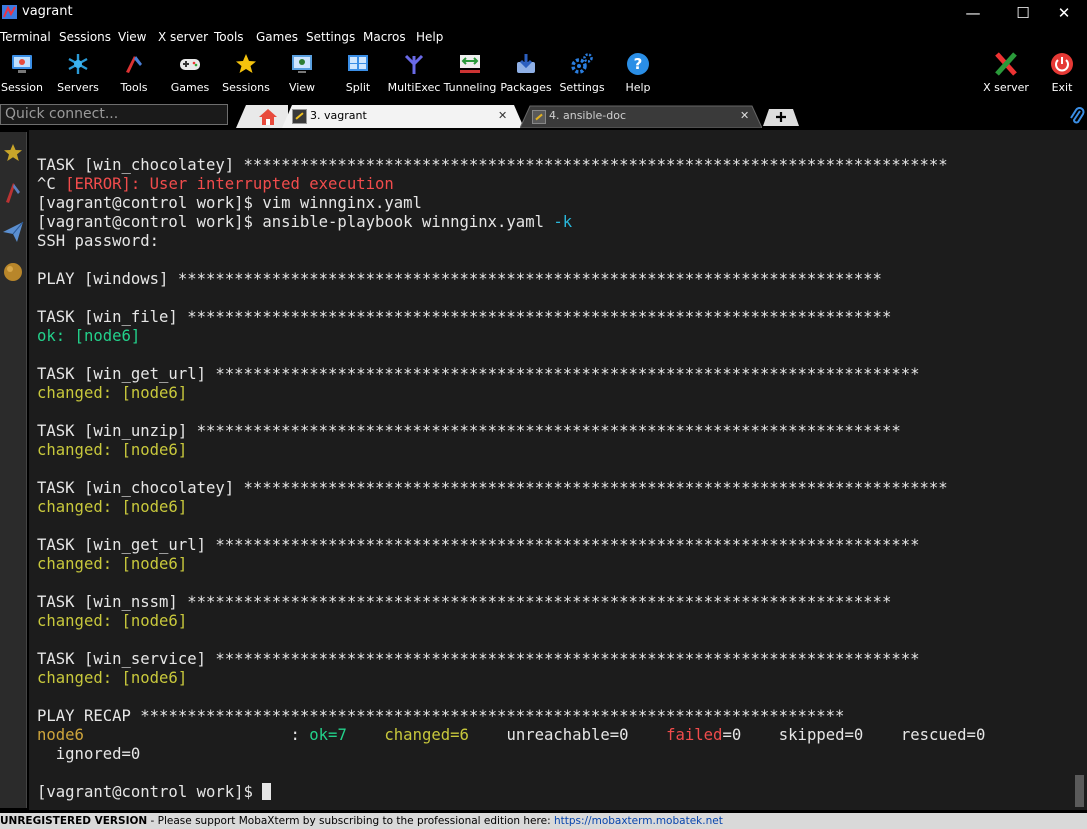  I want to click on tab-strip: 3. vagrant ✕ 4. ansible-doc ✕, so click(657, 116).